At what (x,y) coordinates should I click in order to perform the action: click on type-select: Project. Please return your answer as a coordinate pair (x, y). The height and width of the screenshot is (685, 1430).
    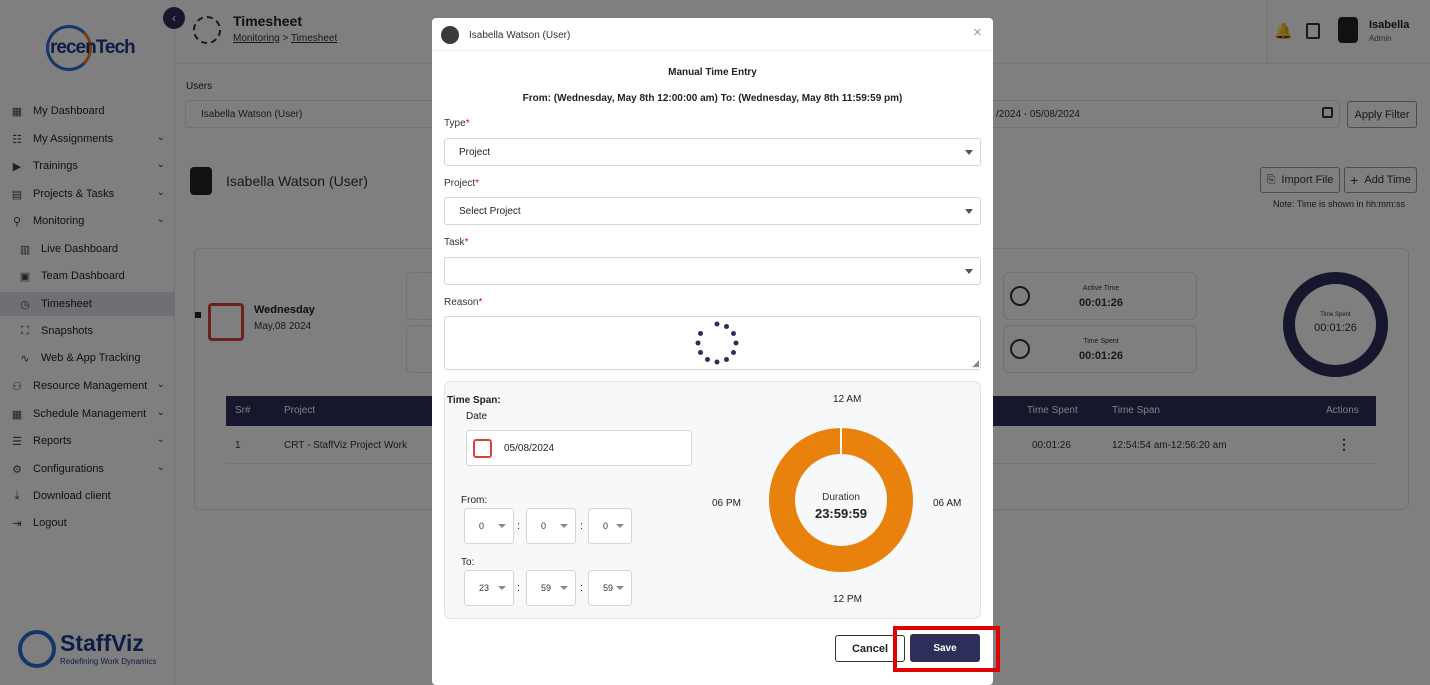
    Looking at the image, I should click on (712, 152).